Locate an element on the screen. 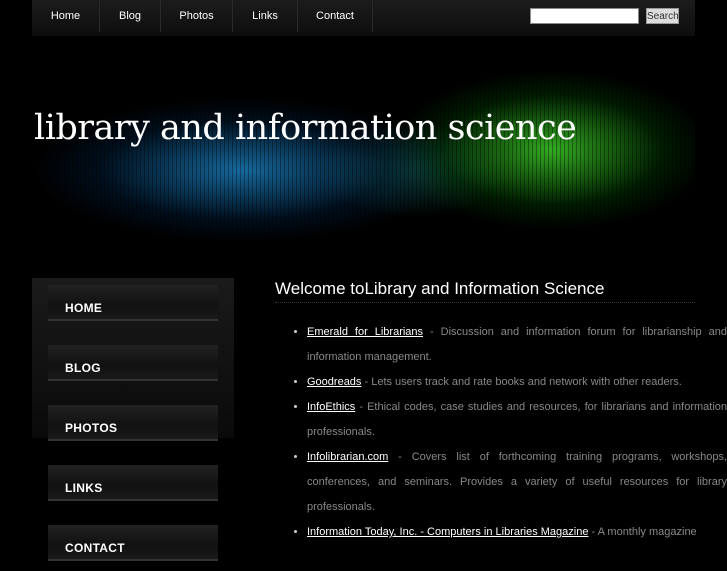 The height and width of the screenshot is (571, 727). resource-link: Emerald for Librarians is located at coordinates (365, 332).